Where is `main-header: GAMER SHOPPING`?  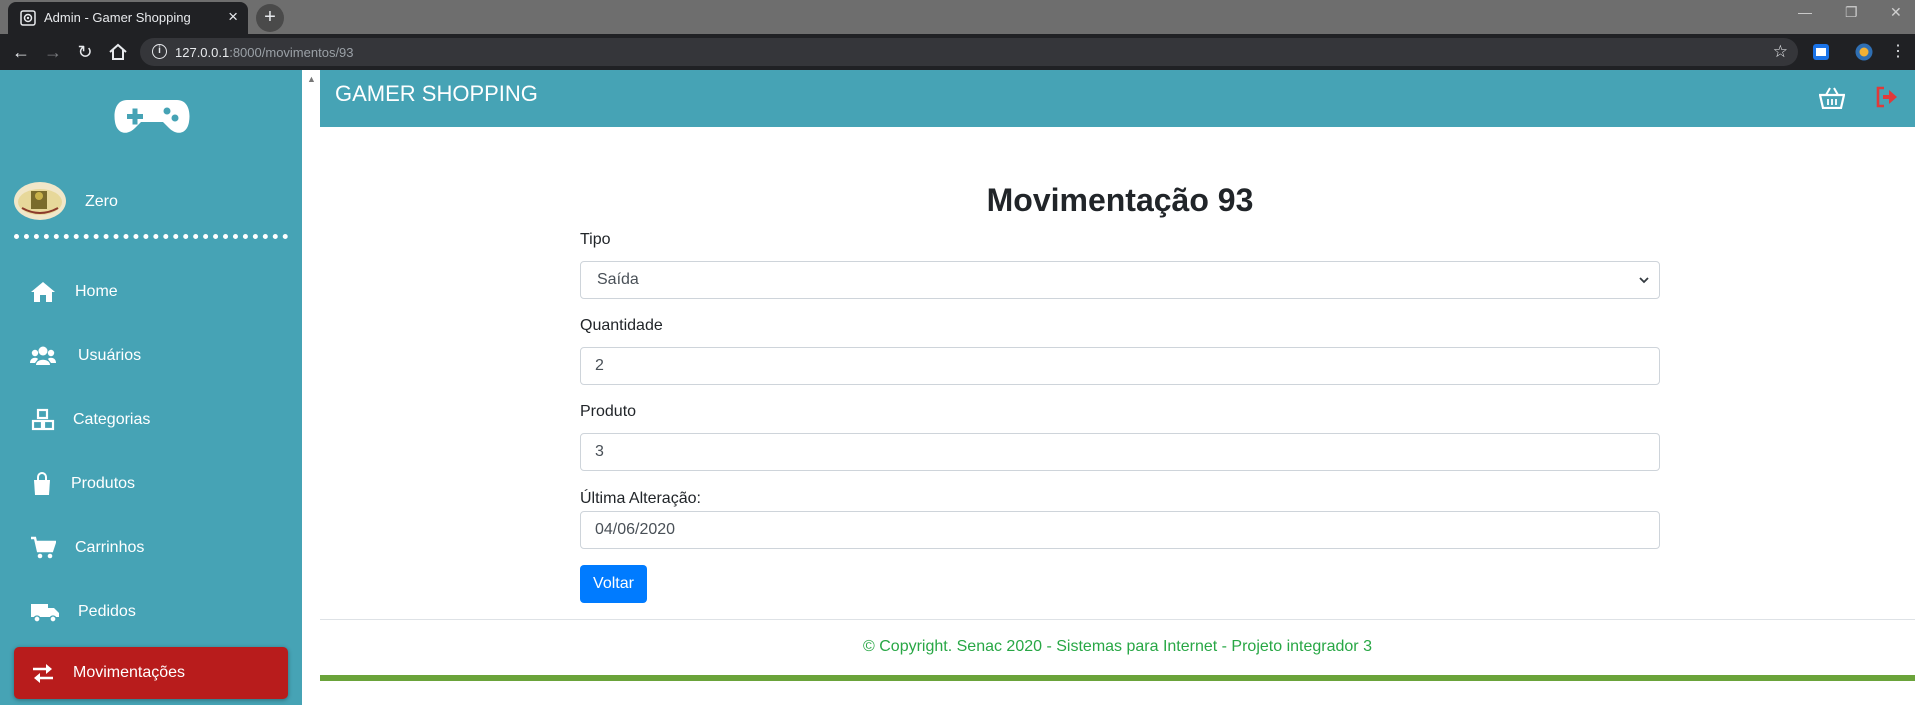 main-header: GAMER SHOPPING is located at coordinates (1117, 98).